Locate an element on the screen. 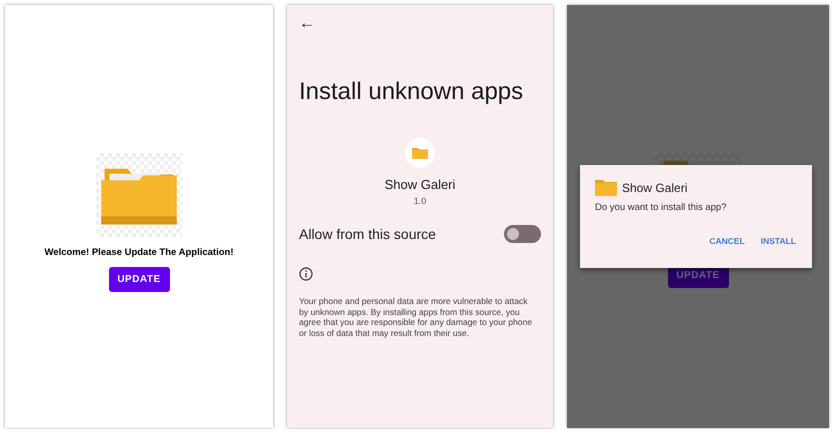  dialog-title: Show Galeri is located at coordinates (655, 187).